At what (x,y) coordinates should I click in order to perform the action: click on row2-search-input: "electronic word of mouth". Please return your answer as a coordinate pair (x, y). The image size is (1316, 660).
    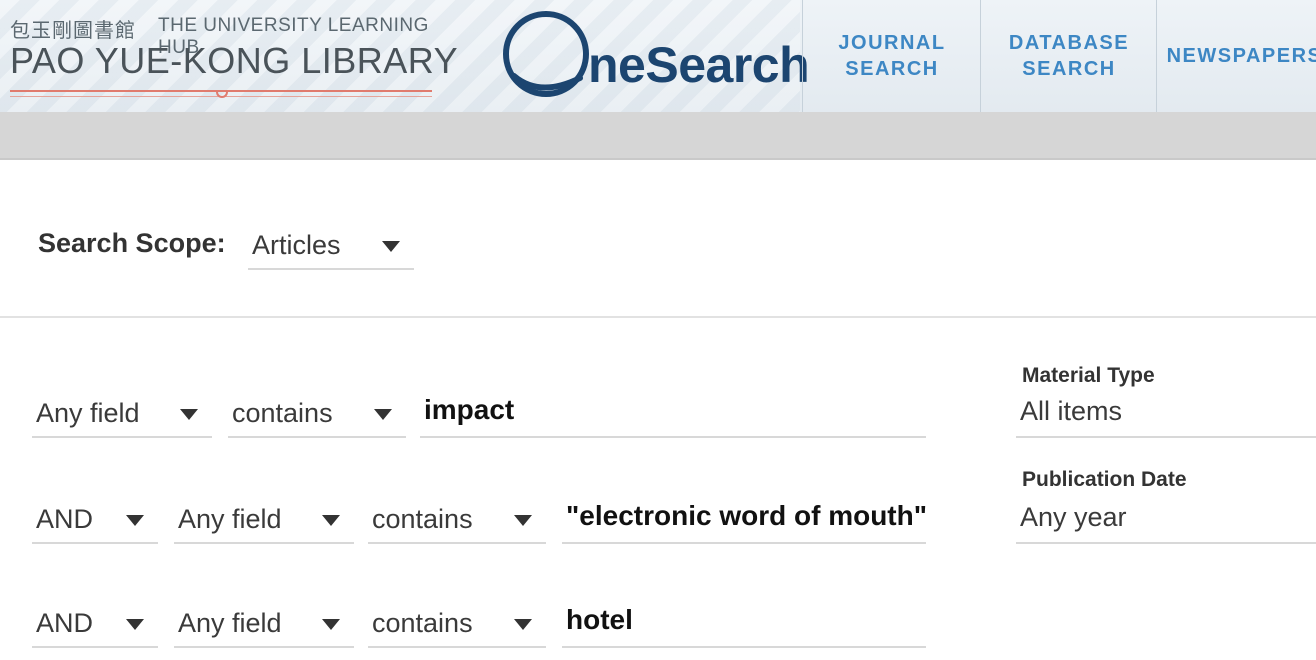
    Looking at the image, I should click on (745, 522).